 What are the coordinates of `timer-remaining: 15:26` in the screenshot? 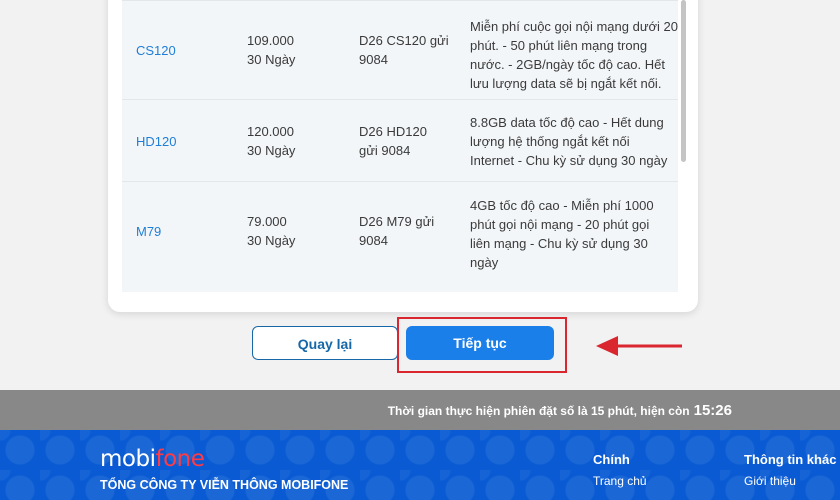 It's located at (712, 410).